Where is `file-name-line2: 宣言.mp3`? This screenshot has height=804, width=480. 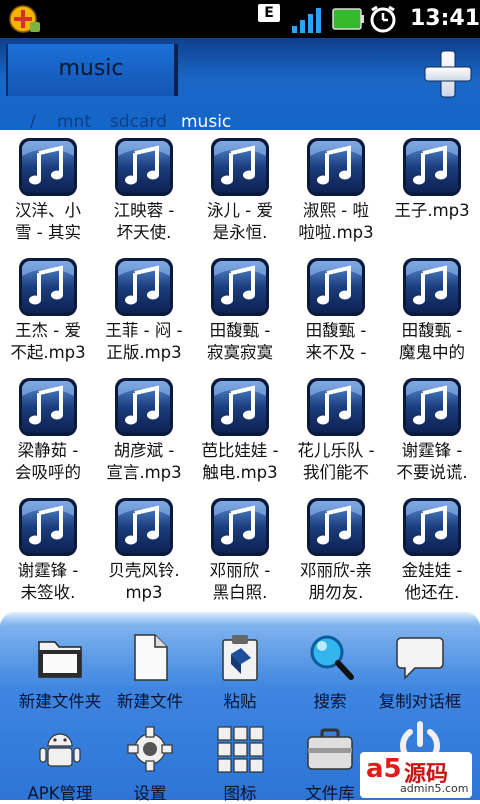
file-name-line2: 宣言.mp3 is located at coordinates (144, 472).